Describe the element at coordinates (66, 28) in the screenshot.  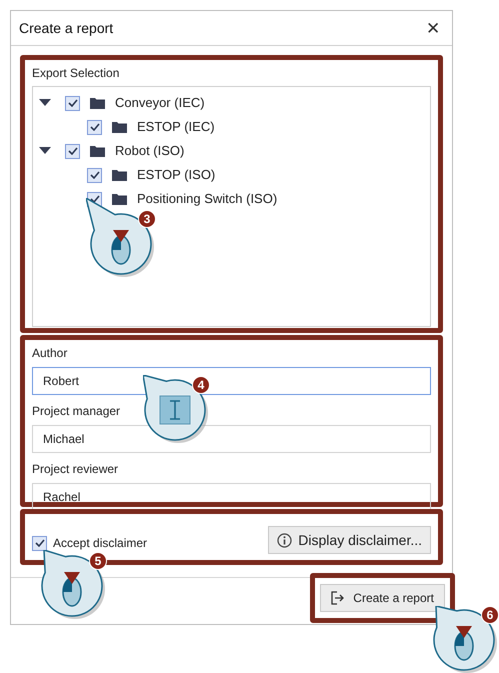
I see `window-title: Create a report` at that location.